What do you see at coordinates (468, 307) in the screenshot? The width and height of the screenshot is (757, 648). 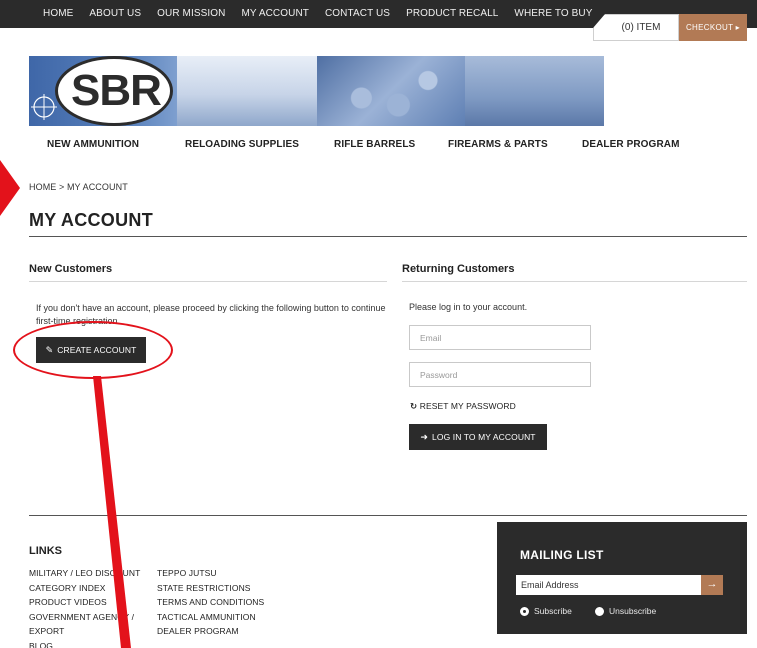 I see `returning-customers-text: Please log in to your account.` at bounding box center [468, 307].